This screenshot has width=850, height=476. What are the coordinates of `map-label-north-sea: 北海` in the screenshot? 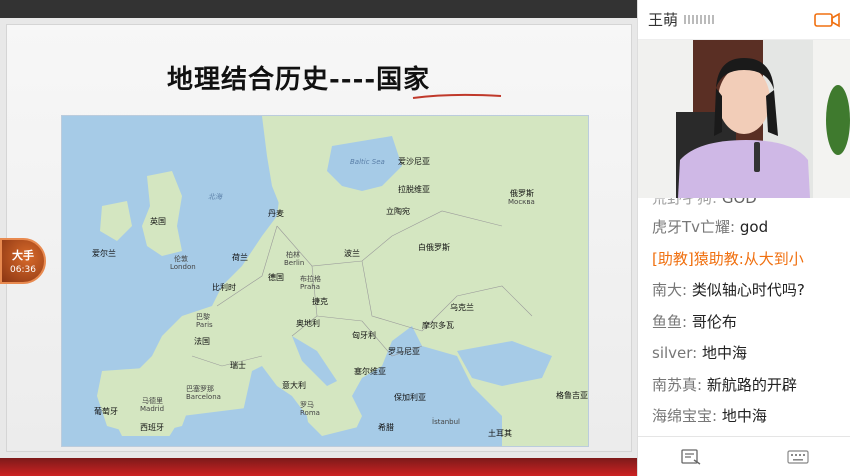 It's located at (215, 197).